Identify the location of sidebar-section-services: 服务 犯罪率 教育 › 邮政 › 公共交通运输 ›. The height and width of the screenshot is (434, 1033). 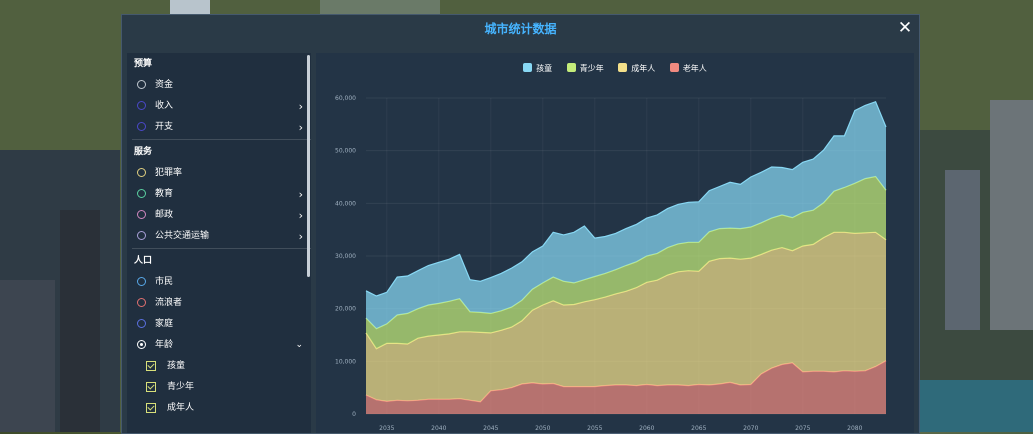
(219, 194).